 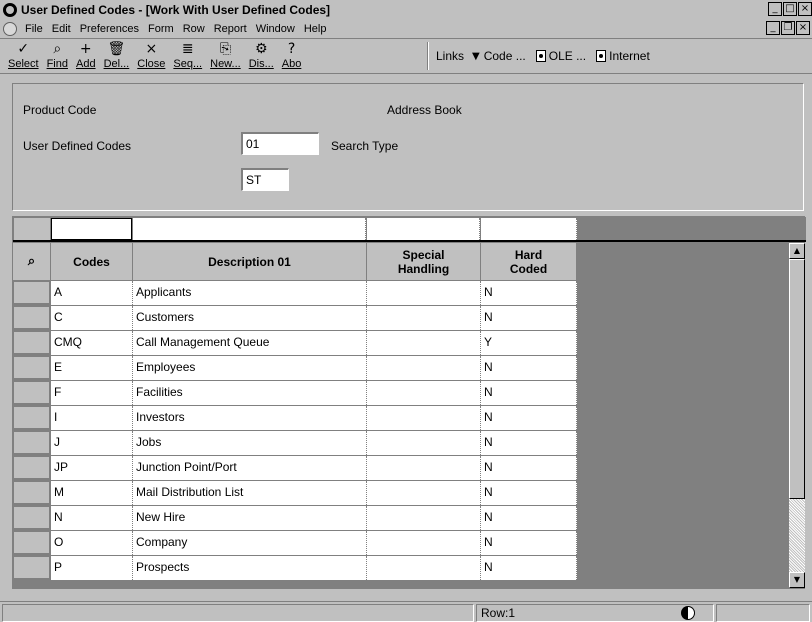 I want to click on about-button: ? Abo, so click(x=292, y=56).